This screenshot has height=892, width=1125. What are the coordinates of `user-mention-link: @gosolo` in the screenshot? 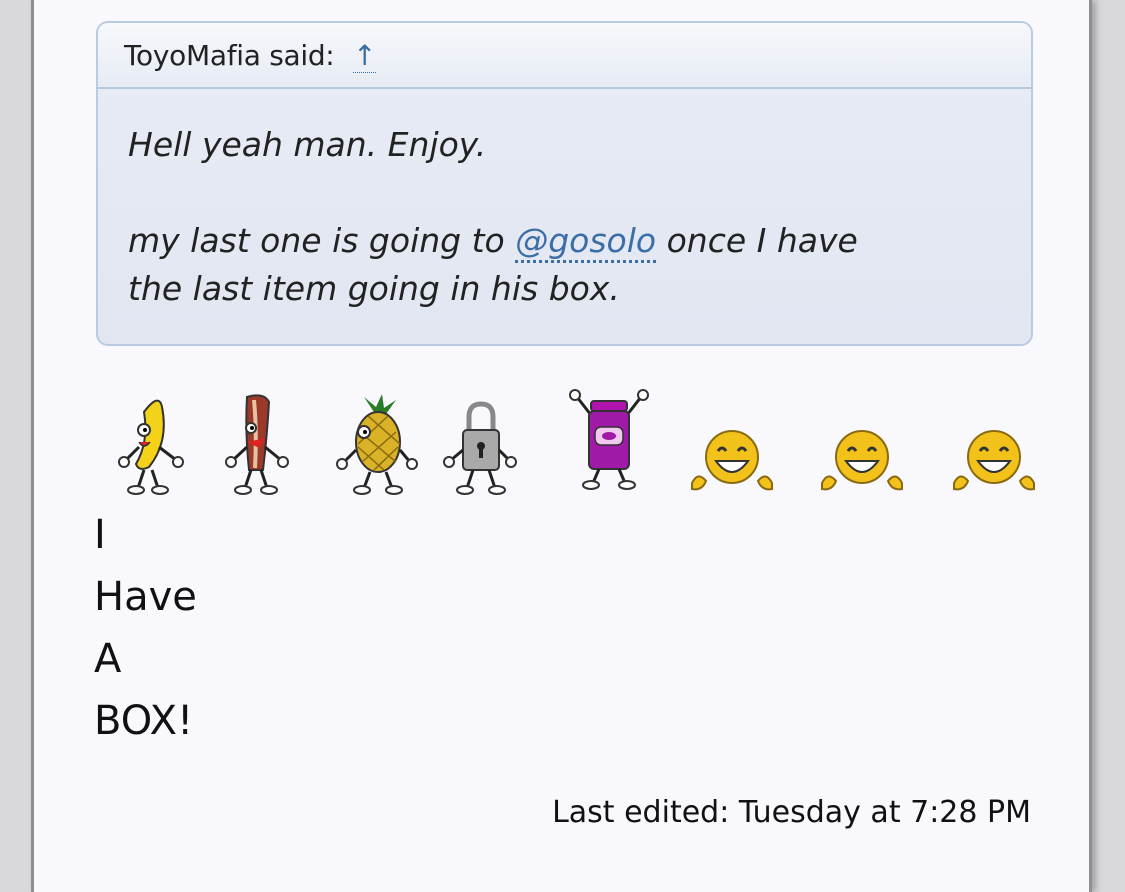 It's located at (586, 242).